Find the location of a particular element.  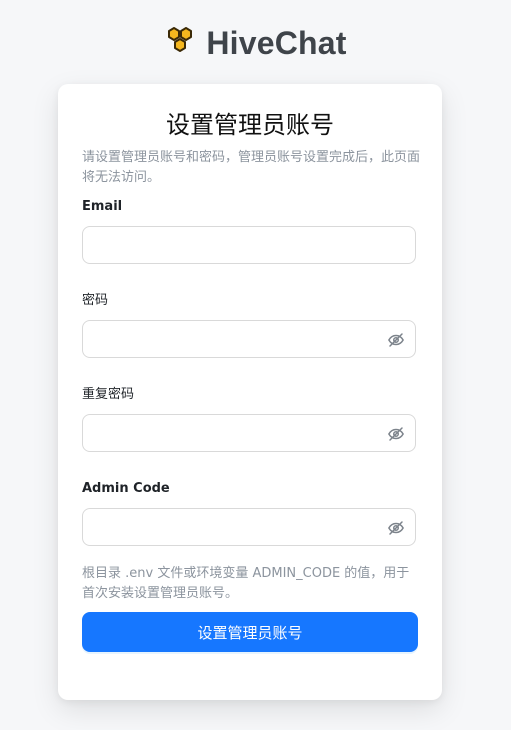

password-label: 密码 is located at coordinates (95, 300).